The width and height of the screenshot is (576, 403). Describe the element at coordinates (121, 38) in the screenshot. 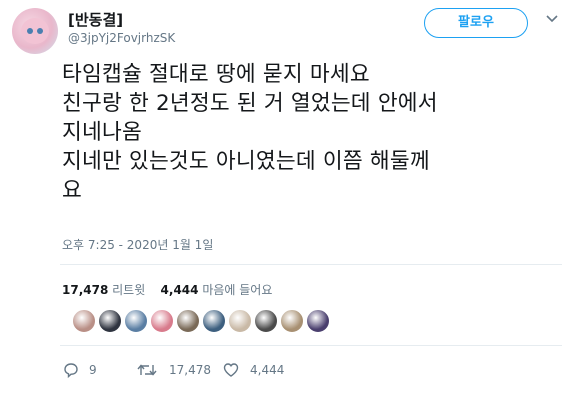

I see `user-handle: @3jpYj2FovjrhzSK` at that location.